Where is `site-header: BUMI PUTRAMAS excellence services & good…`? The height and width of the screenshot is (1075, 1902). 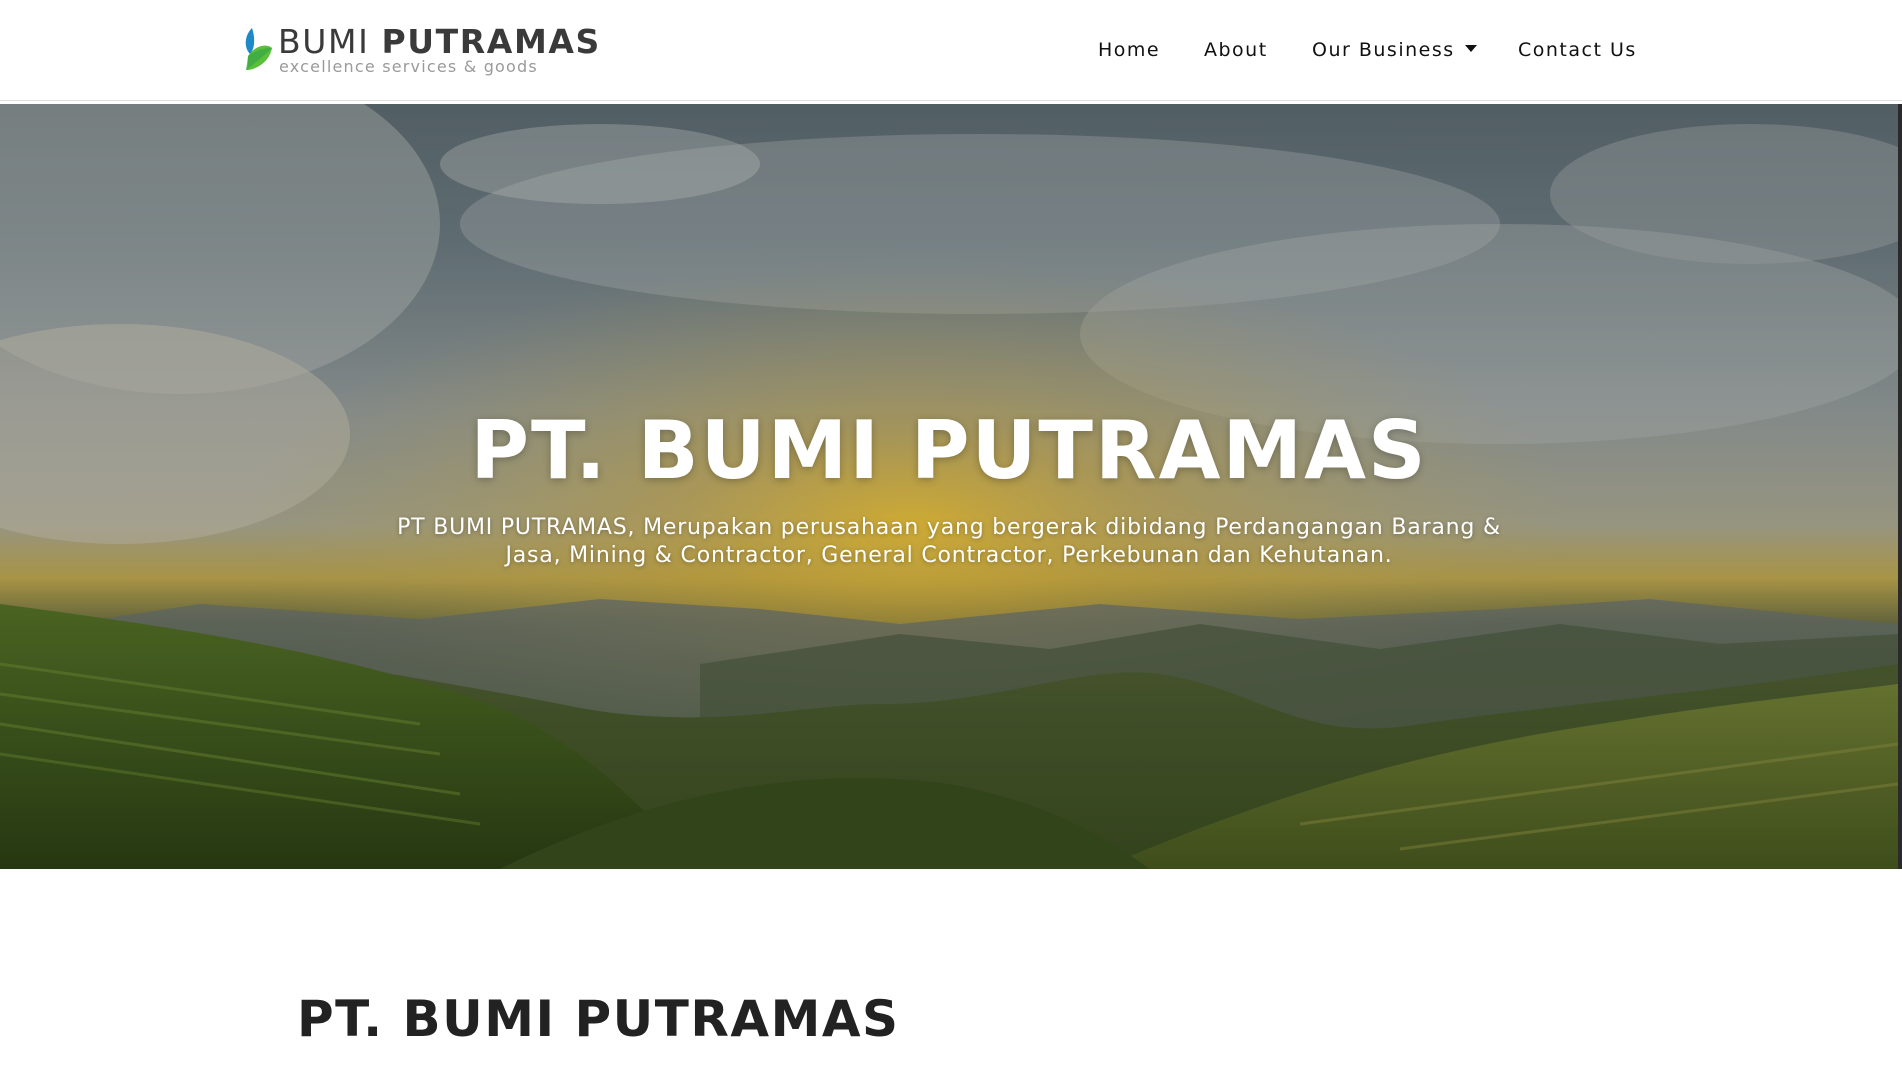 site-header: BUMI PUTRAMAS excellence services & good… is located at coordinates (951, 50).